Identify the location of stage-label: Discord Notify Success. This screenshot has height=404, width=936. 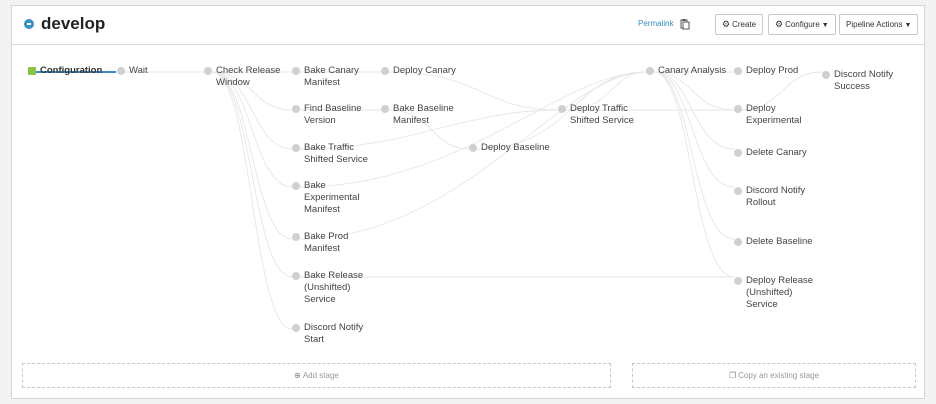
(864, 80).